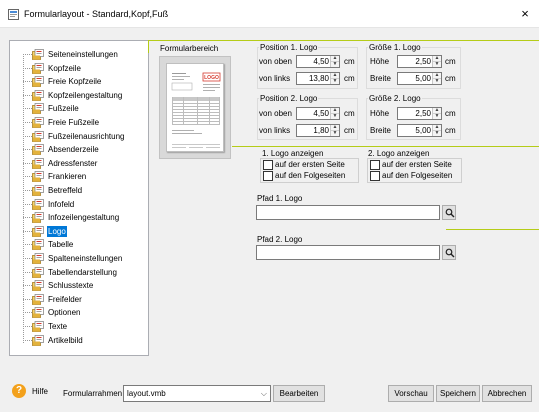  Describe the element at coordinates (79, 163) in the screenshot. I see `tree-item: Adressfenster` at that location.